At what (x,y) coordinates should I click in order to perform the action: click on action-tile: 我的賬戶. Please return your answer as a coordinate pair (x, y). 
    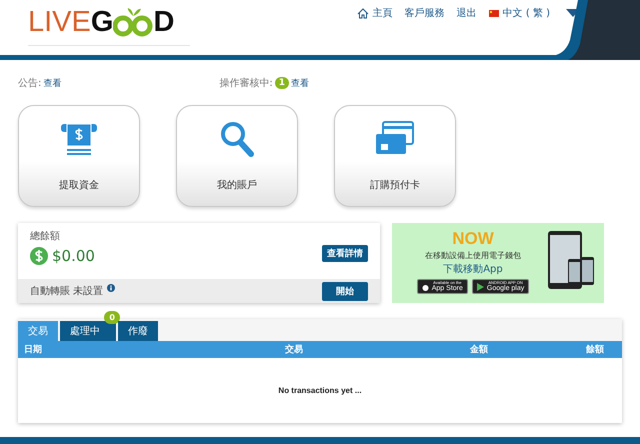
    Looking at the image, I should click on (237, 156).